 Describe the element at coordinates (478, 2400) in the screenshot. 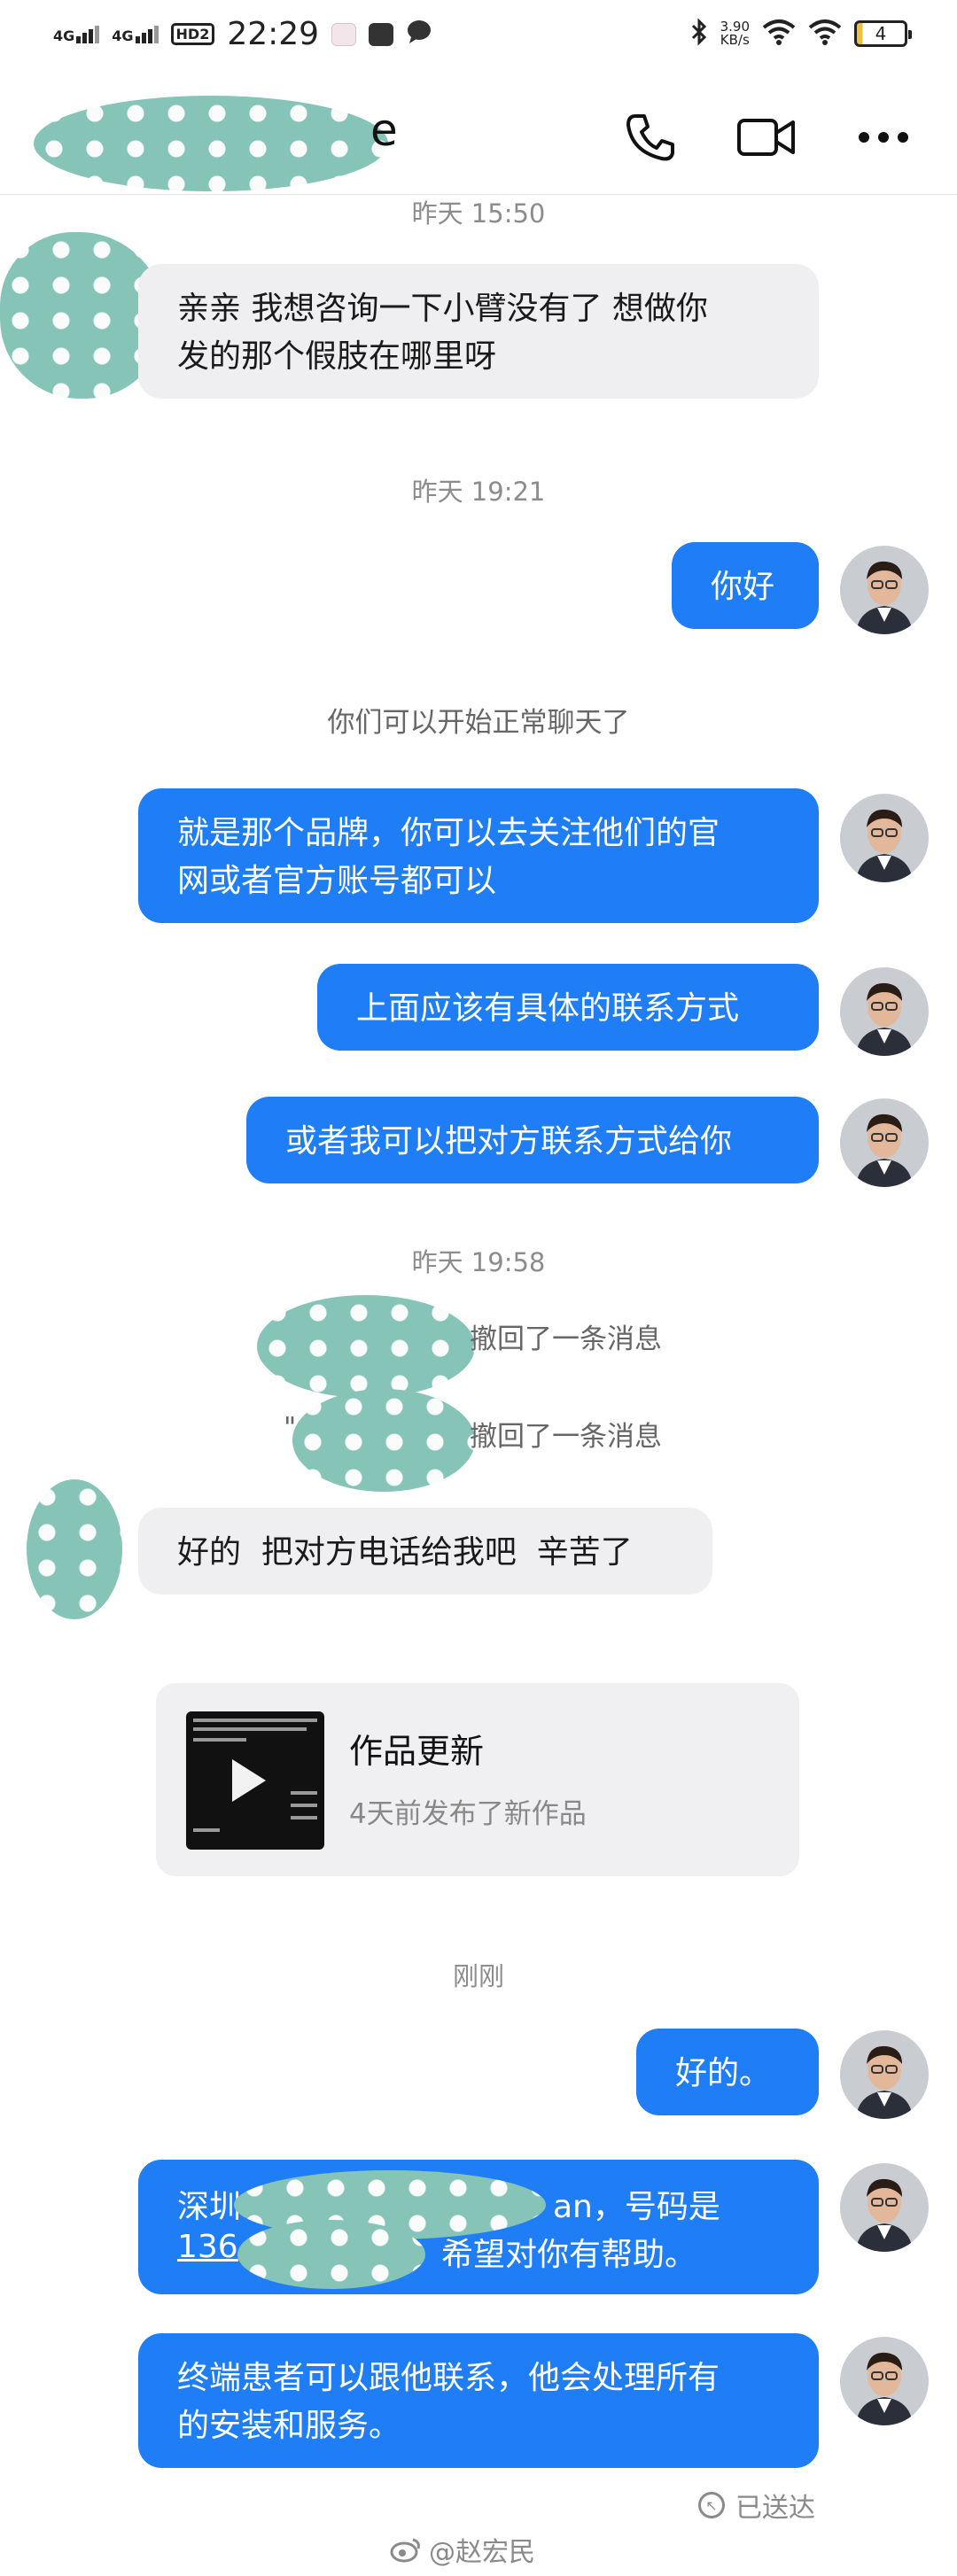

I see `outgoing-message: 终端患者可以跟他联系，他会处理所有 的安装和服务。` at that location.